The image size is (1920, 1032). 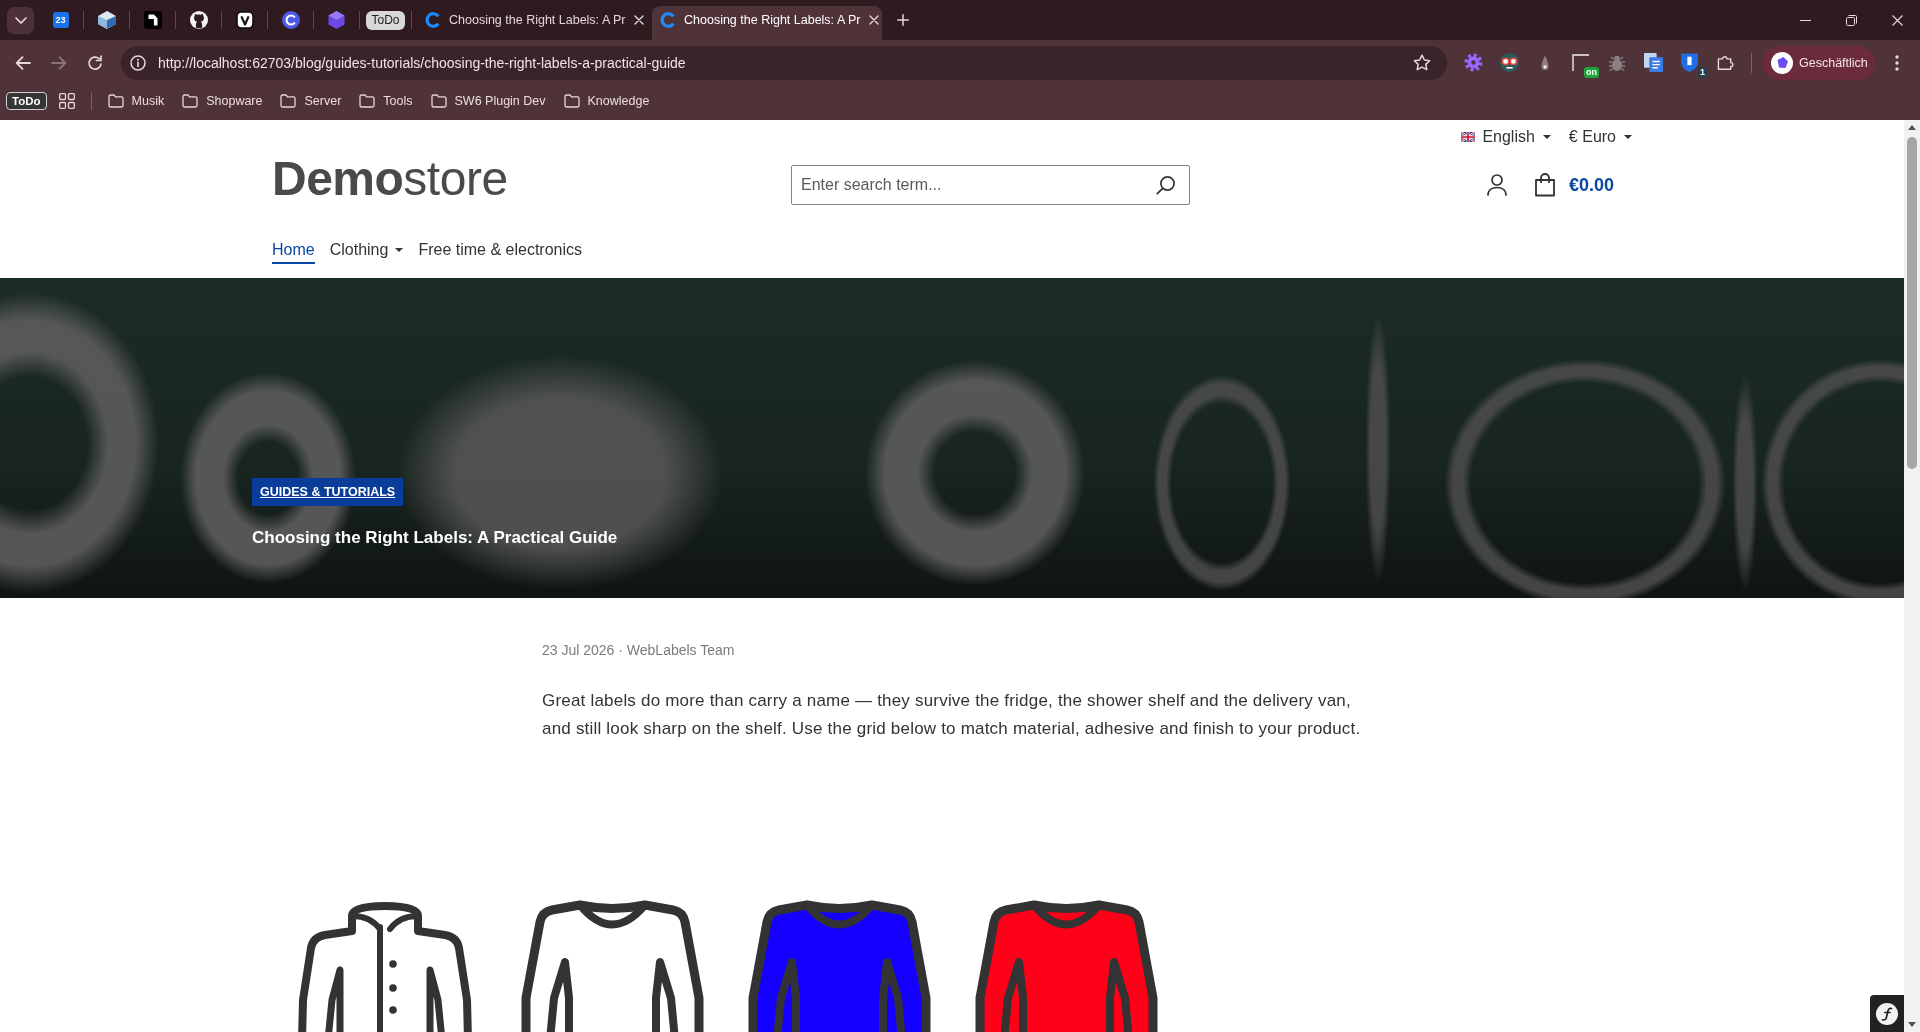 What do you see at coordinates (1591, 72) in the screenshot?
I see `extension-badge: on` at bounding box center [1591, 72].